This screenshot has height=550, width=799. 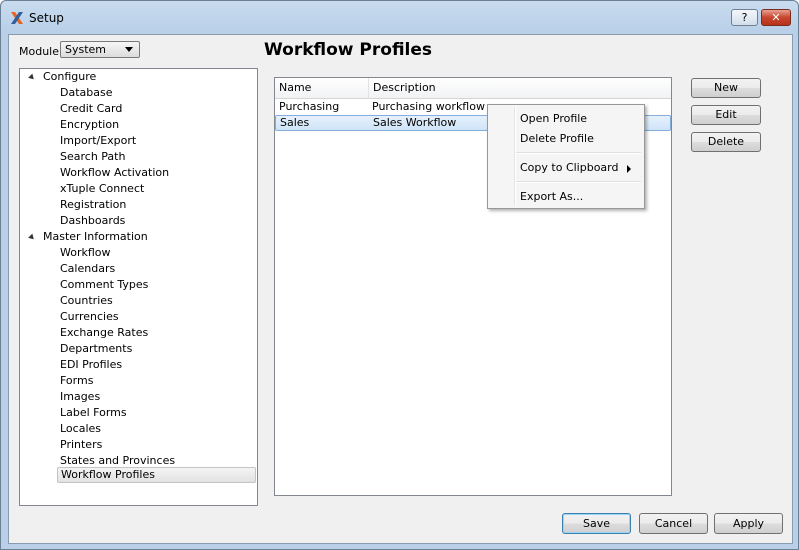 I want to click on cell-name: Sales, so click(x=295, y=122).